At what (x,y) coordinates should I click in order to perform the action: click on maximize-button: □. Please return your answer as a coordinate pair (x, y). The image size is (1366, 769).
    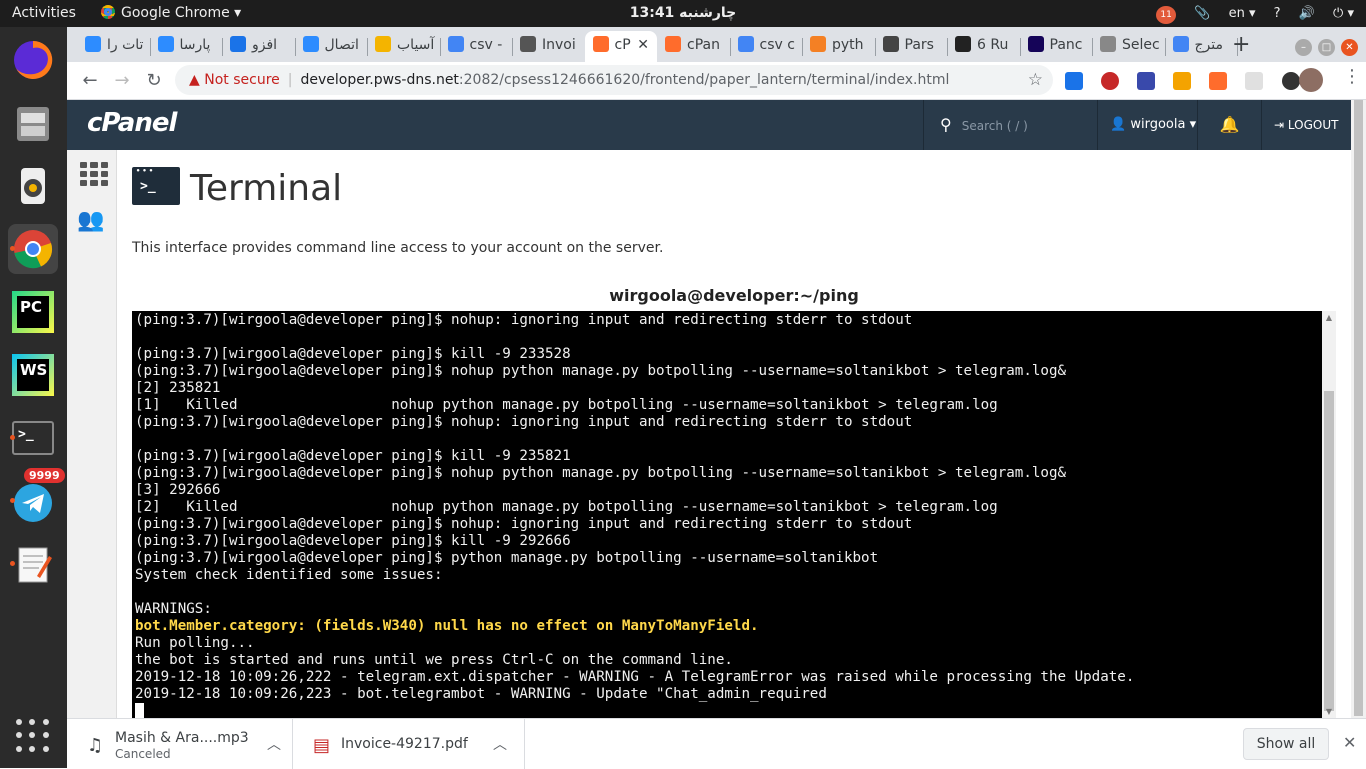
    Looking at the image, I should click on (1326, 47).